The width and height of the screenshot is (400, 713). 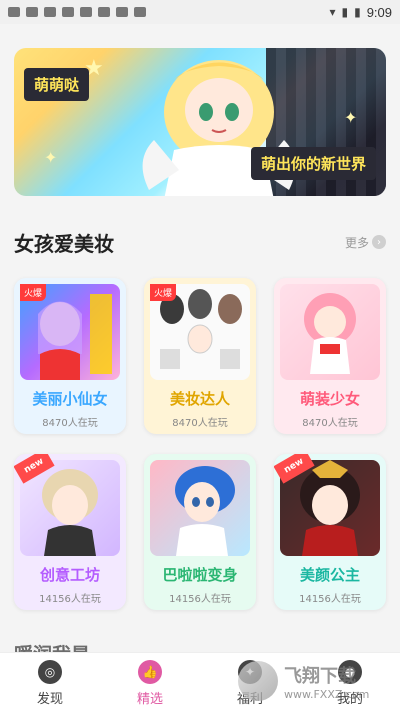 I want to click on more-link: 更多 ›, so click(x=365, y=242).